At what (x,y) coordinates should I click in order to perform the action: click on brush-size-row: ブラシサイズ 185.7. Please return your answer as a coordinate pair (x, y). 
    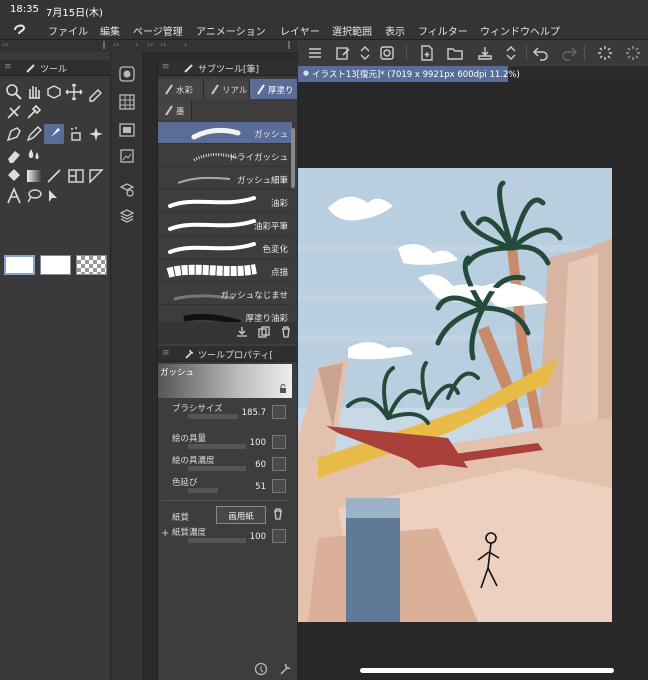
    Looking at the image, I should click on (225, 413).